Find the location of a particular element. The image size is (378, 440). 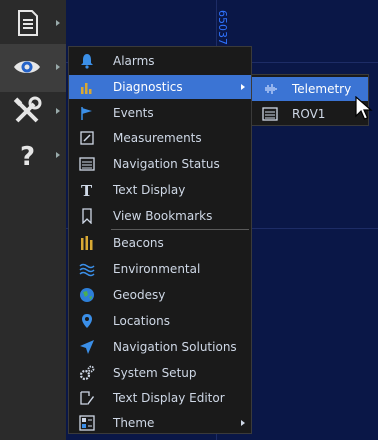

menu-item-label: Text Display Editor is located at coordinates (169, 398).